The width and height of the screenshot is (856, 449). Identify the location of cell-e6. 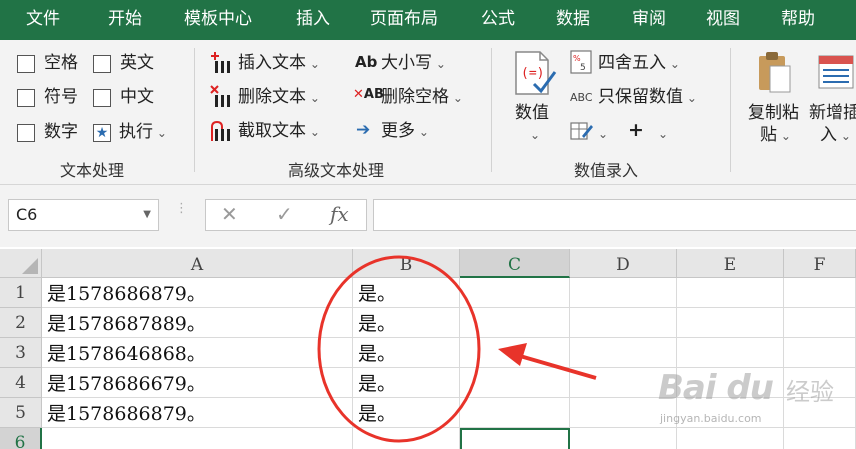
(730, 438).